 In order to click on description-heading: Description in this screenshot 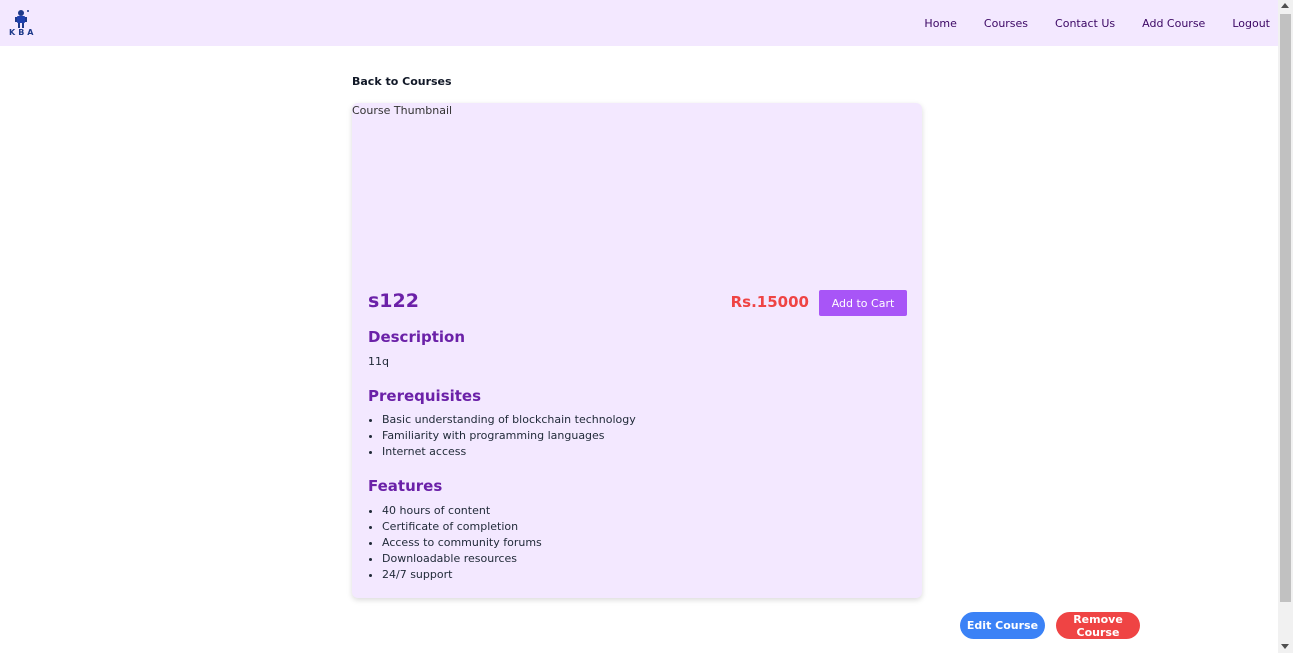, I will do `click(417, 337)`.